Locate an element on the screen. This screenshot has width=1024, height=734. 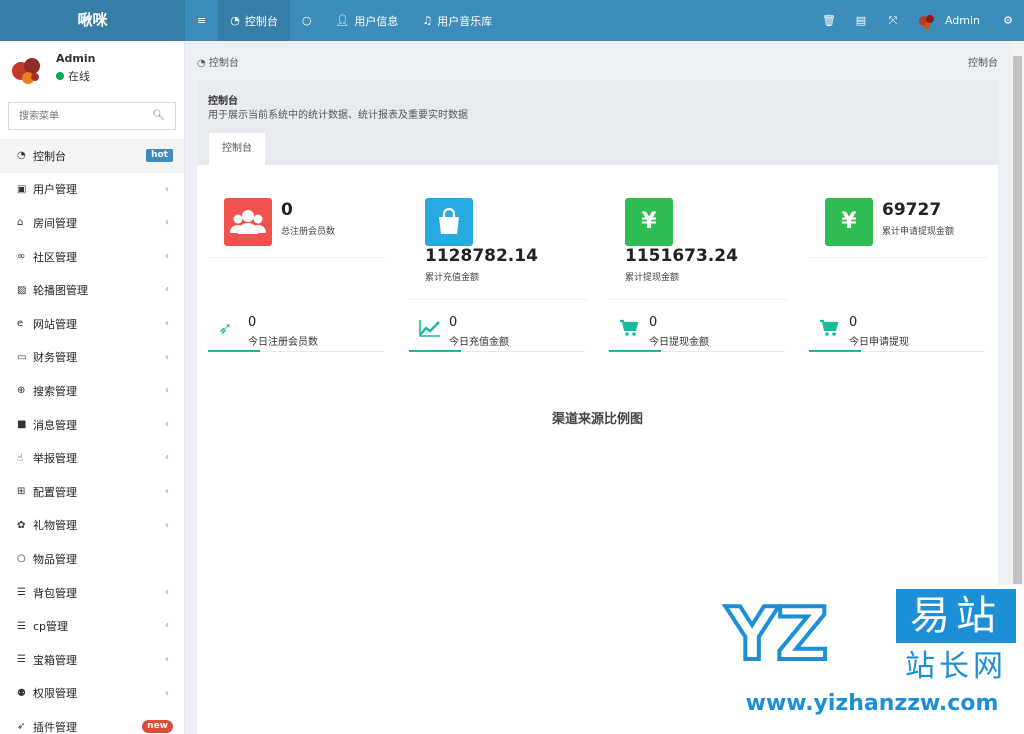
watermark-letters: YZ is located at coordinates (777, 634).